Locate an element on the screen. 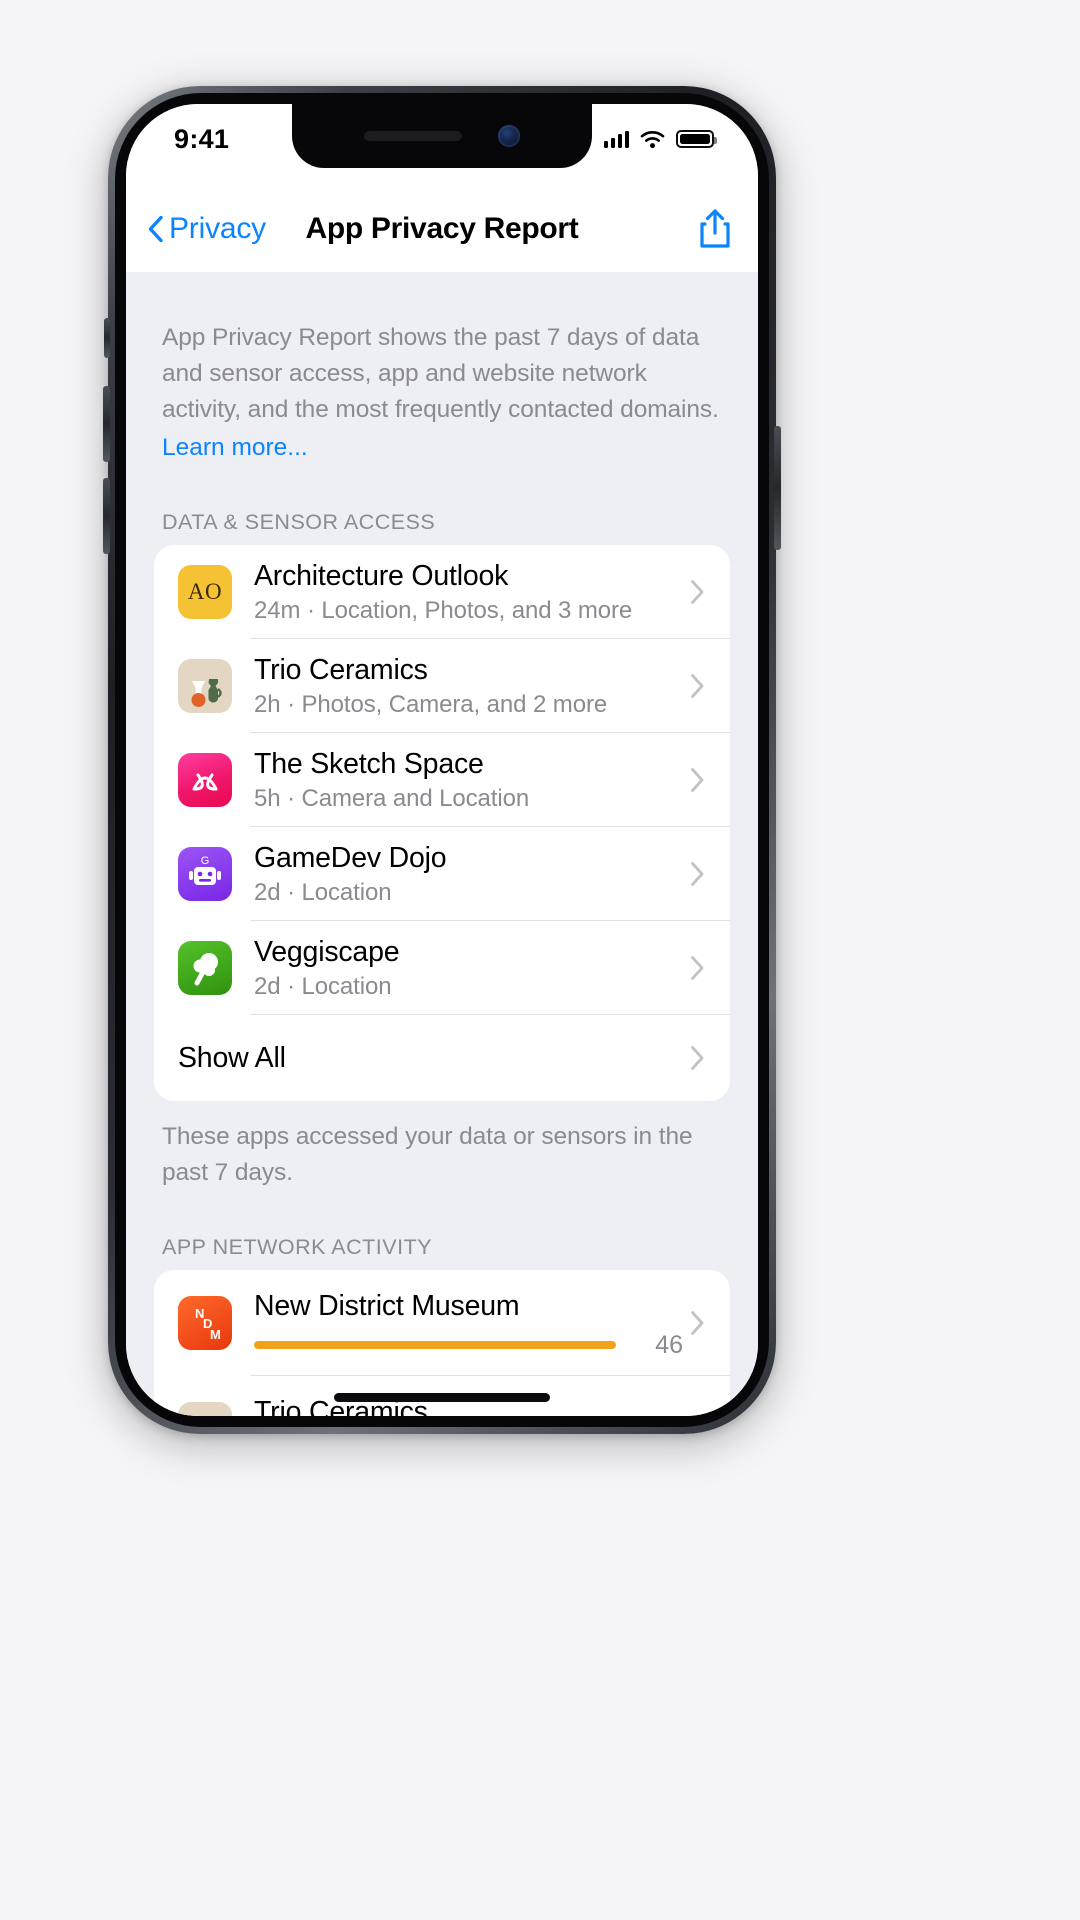  app-name: Architecture Outlook is located at coordinates (381, 575).